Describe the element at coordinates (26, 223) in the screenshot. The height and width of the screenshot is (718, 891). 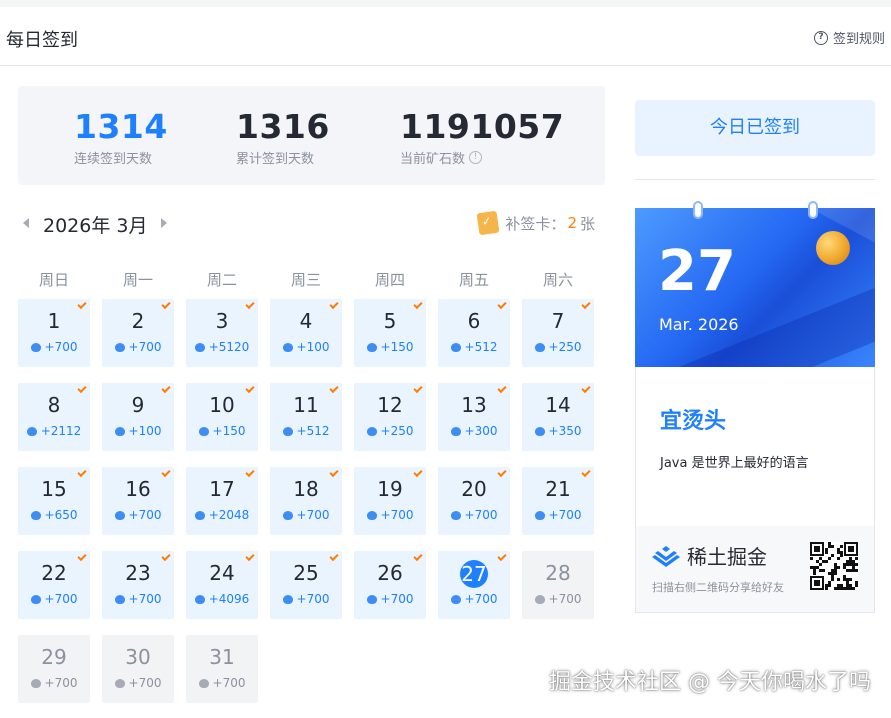
I see `prev-month-icon` at that location.